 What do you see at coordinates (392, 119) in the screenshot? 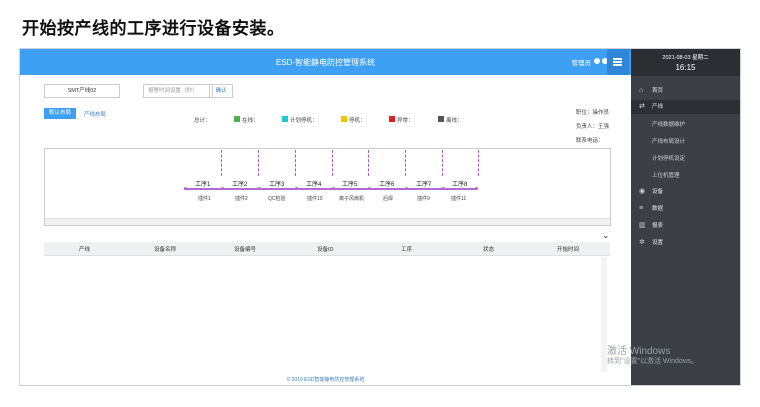
I see `error-legend-swatch` at bounding box center [392, 119].